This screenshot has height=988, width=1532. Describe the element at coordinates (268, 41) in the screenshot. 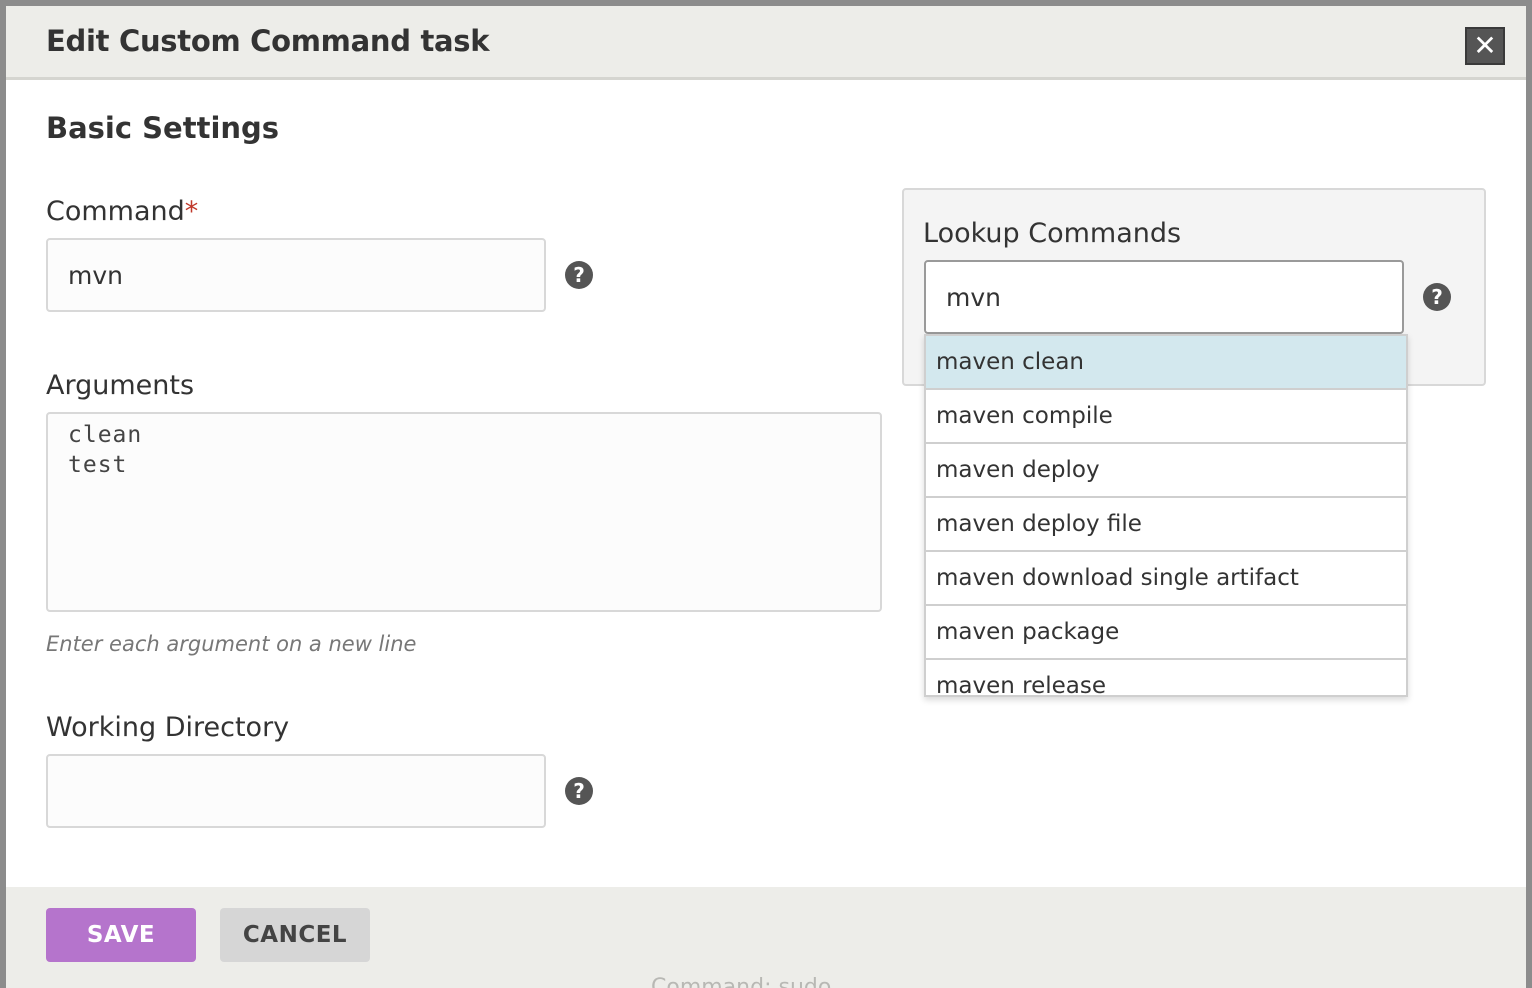

I see `dialog-title: Edit Custom Command task` at that location.